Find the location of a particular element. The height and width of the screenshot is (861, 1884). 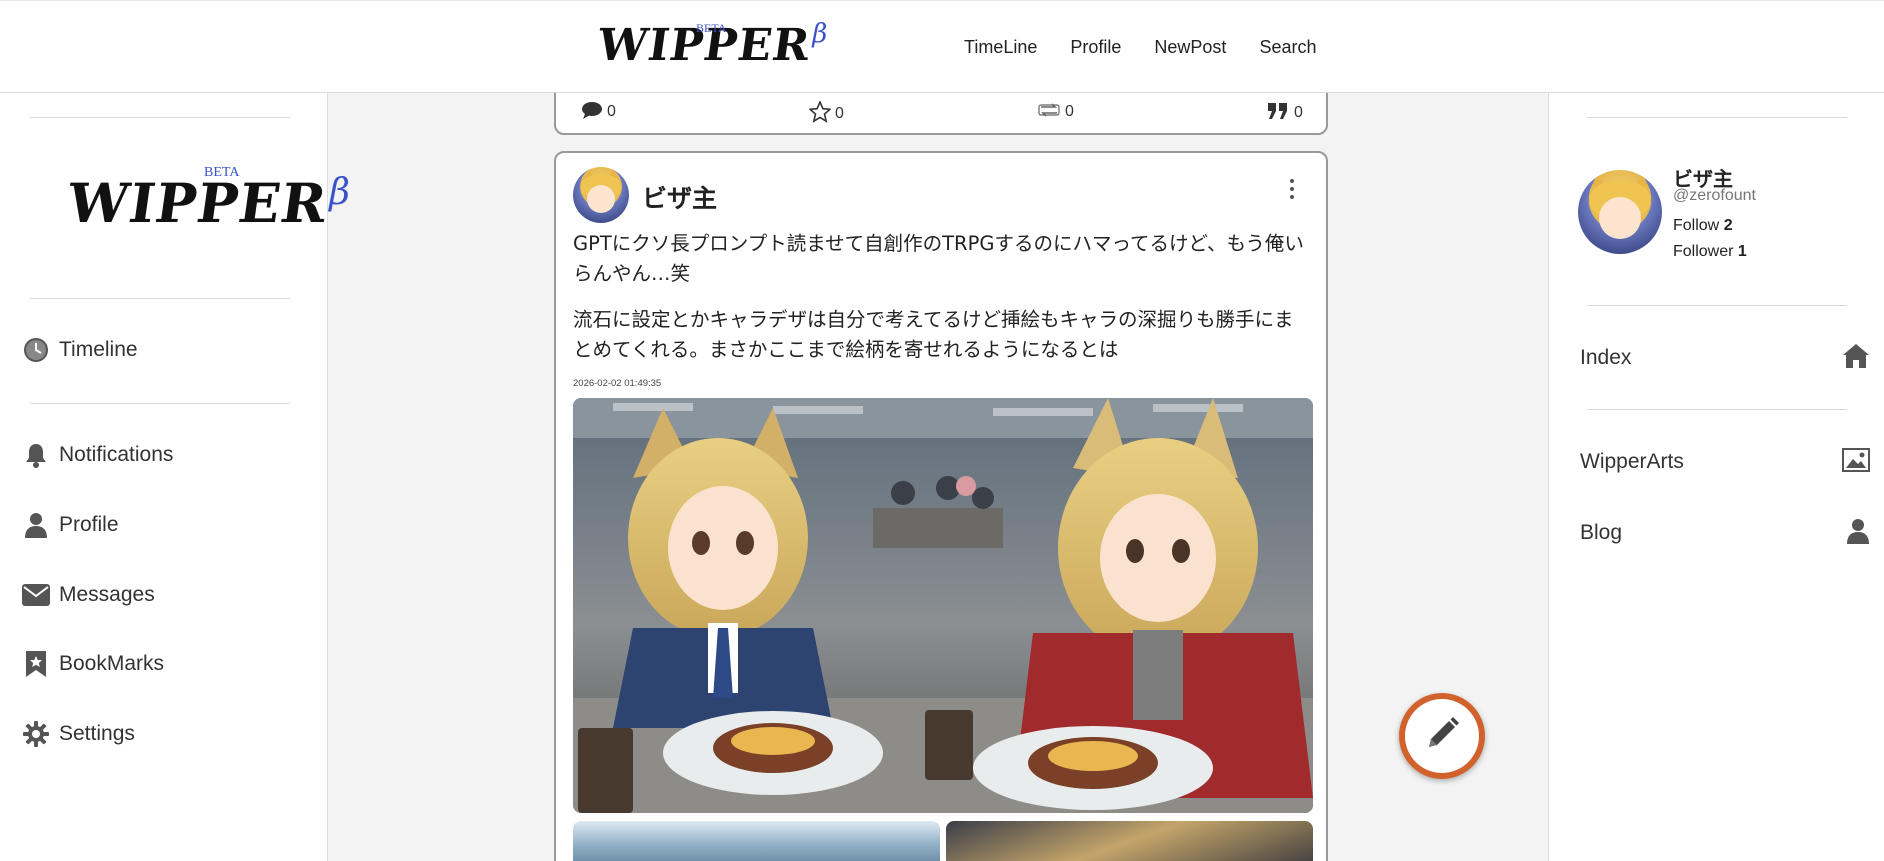

sidebar-item-label: Profile is located at coordinates (89, 524).